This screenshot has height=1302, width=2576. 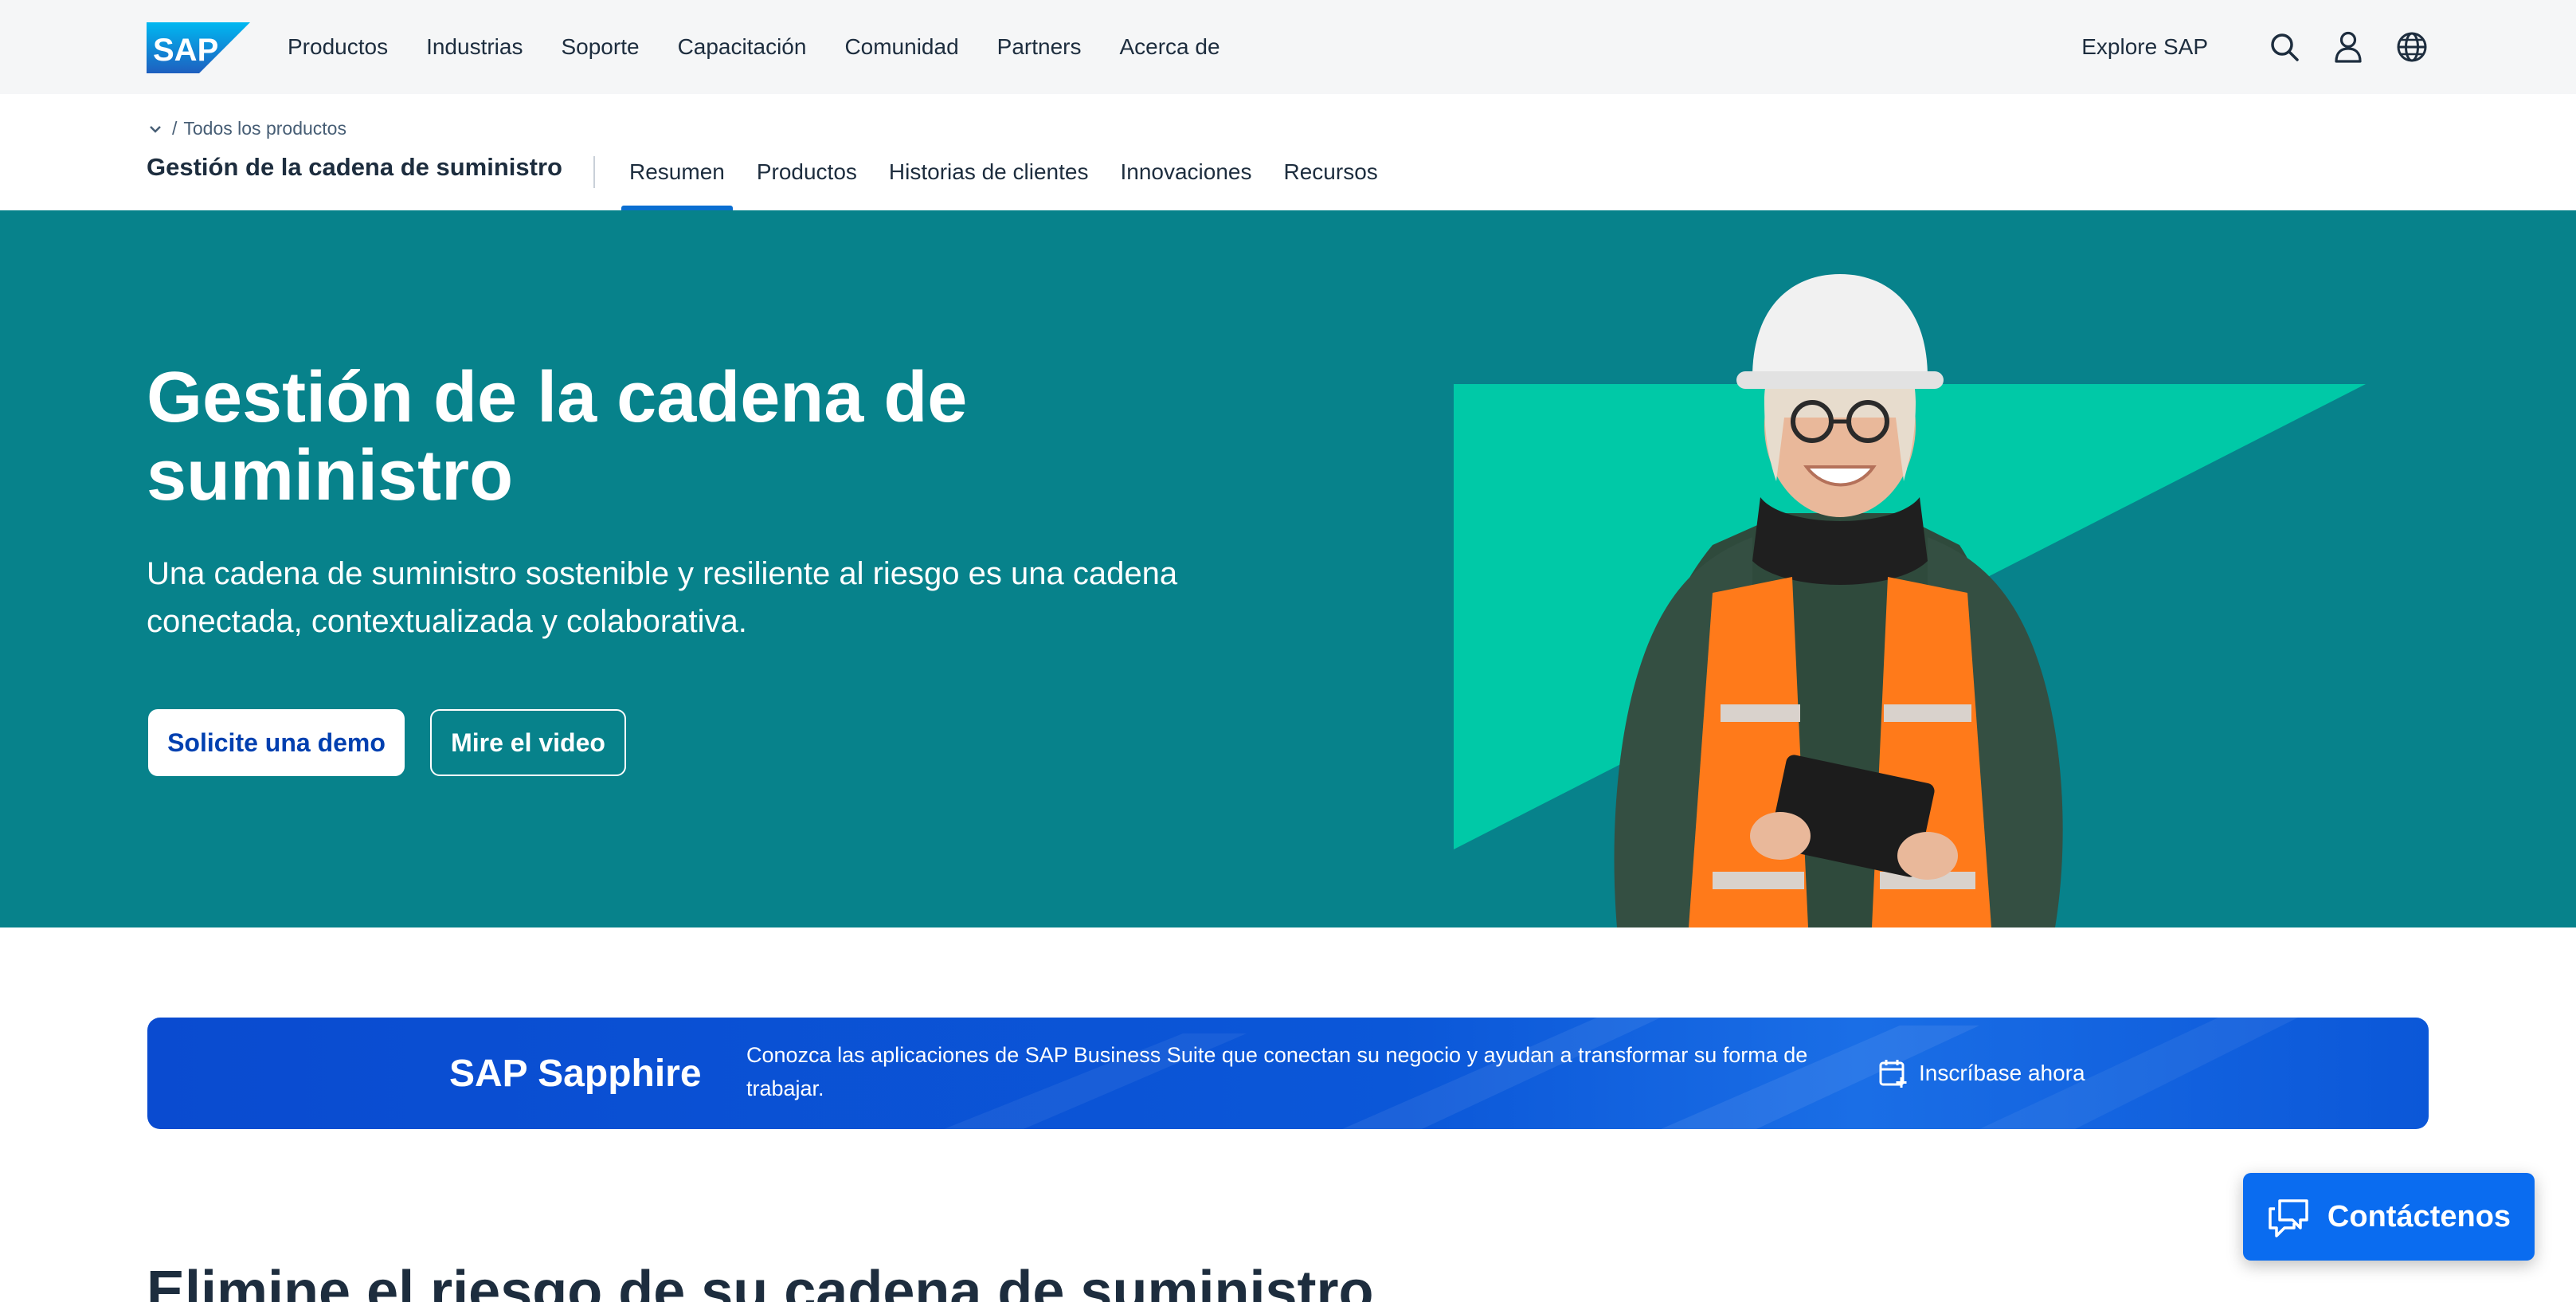 I want to click on tab-label: Recursos, so click(x=1330, y=171).